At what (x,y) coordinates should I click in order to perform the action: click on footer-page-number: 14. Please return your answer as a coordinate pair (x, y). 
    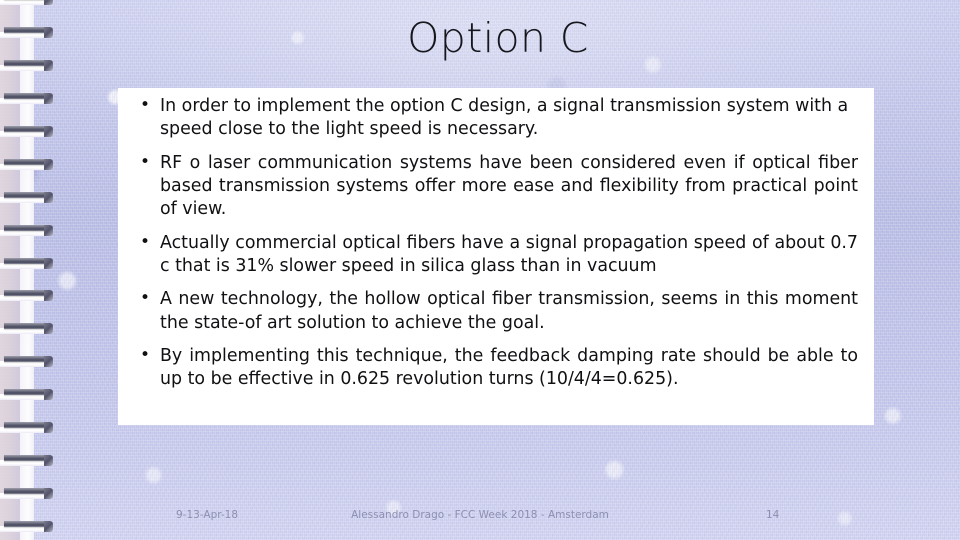
    Looking at the image, I should click on (773, 515).